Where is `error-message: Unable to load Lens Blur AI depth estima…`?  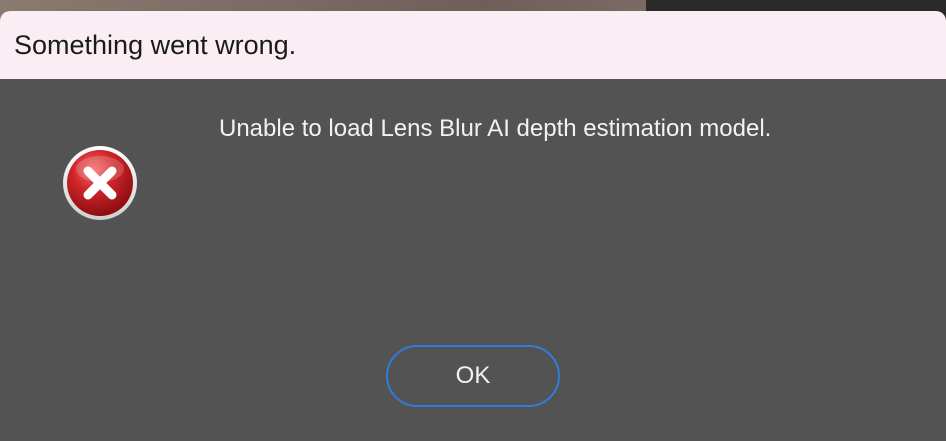
error-message: Unable to load Lens Blur AI depth estima… is located at coordinates (495, 128).